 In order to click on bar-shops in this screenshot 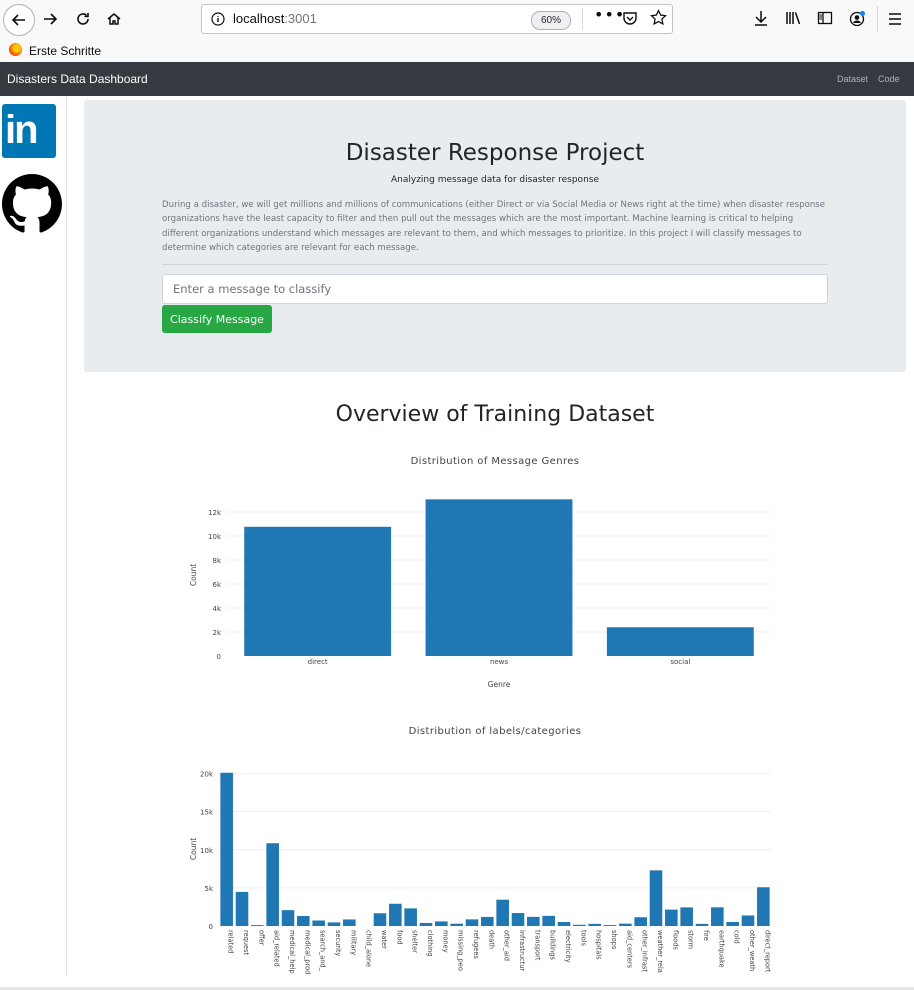, I will do `click(610, 925)`.